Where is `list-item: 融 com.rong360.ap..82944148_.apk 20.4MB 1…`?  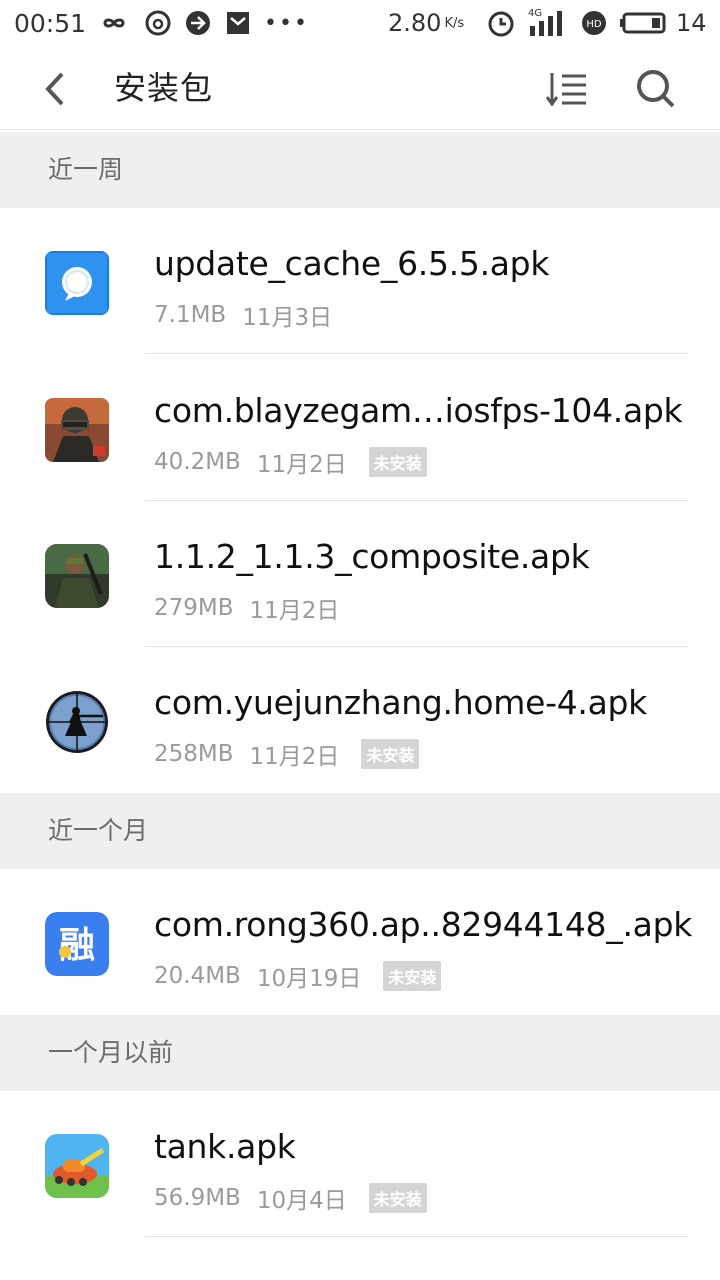
list-item: 融 com.rong360.ap..82944148_.apk 20.4MB 1… is located at coordinates (360, 942).